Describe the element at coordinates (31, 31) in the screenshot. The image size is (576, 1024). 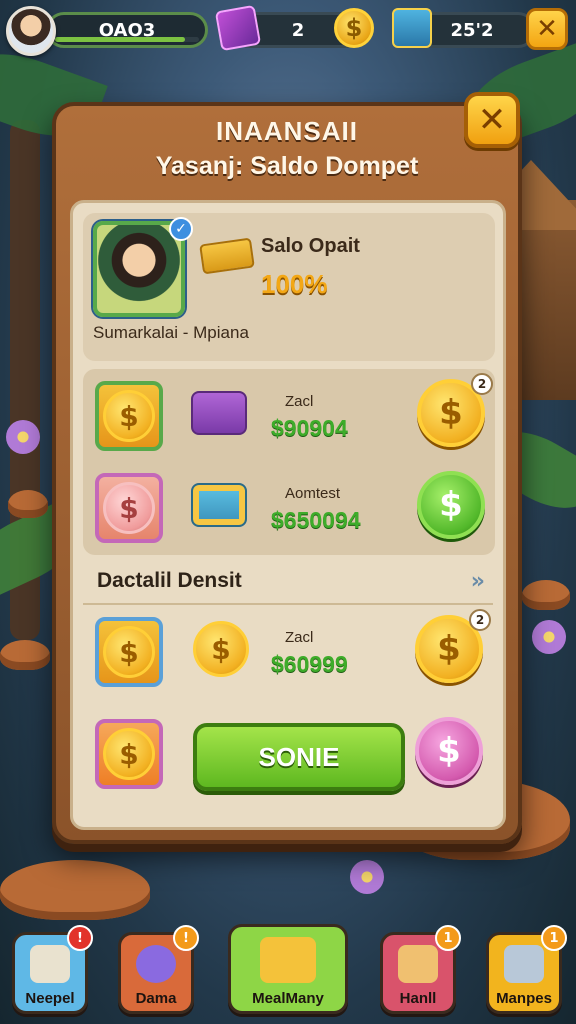
I see `player-avatar` at that location.